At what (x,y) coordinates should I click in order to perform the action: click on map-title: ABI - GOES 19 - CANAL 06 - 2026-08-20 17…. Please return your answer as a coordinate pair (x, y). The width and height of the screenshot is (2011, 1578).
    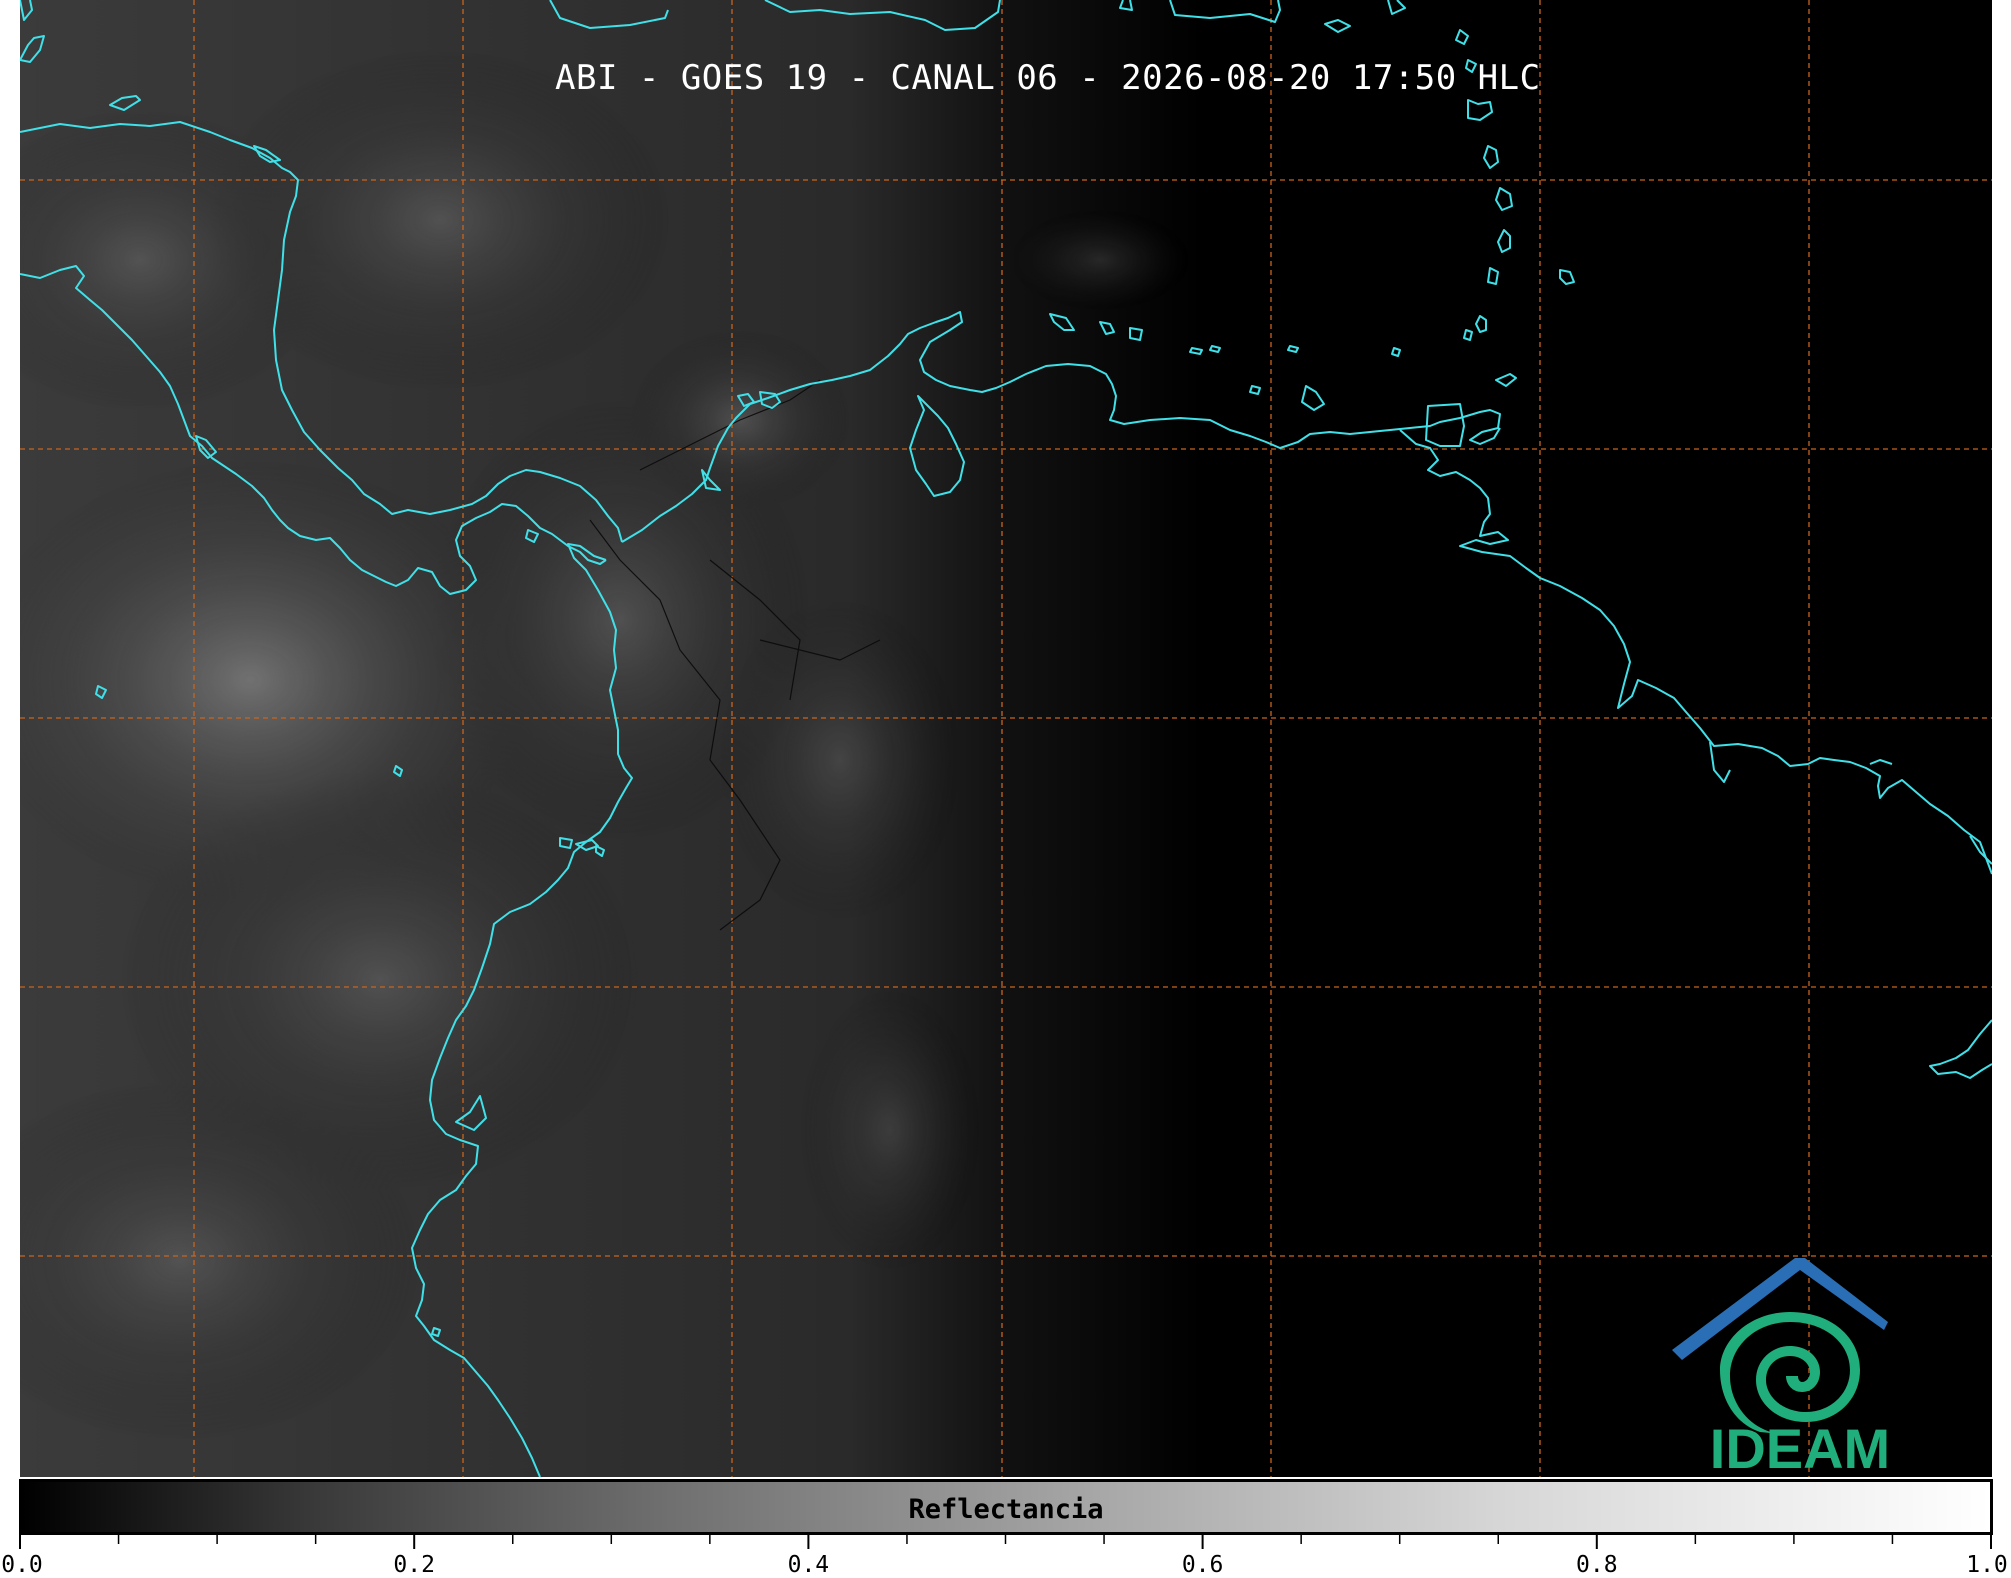
    Looking at the image, I should click on (1048, 78).